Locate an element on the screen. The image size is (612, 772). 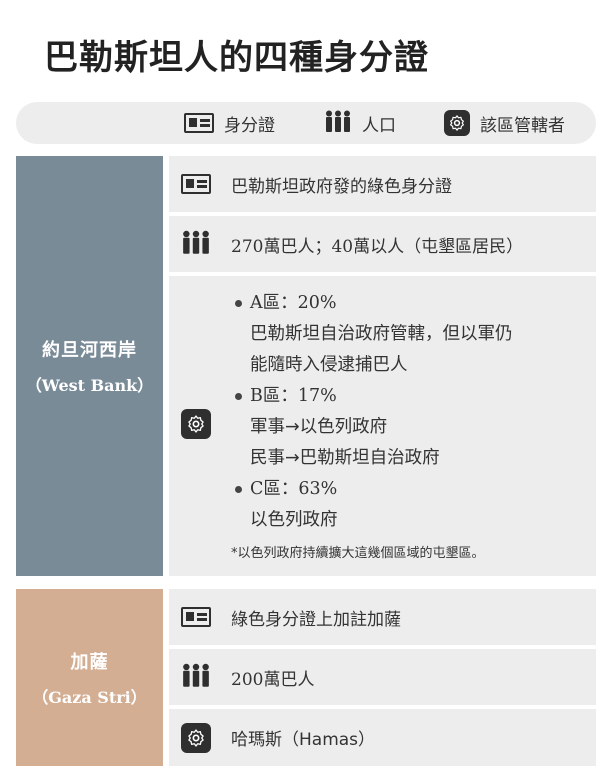
legend-label-id: 身分證 is located at coordinates (249, 125).